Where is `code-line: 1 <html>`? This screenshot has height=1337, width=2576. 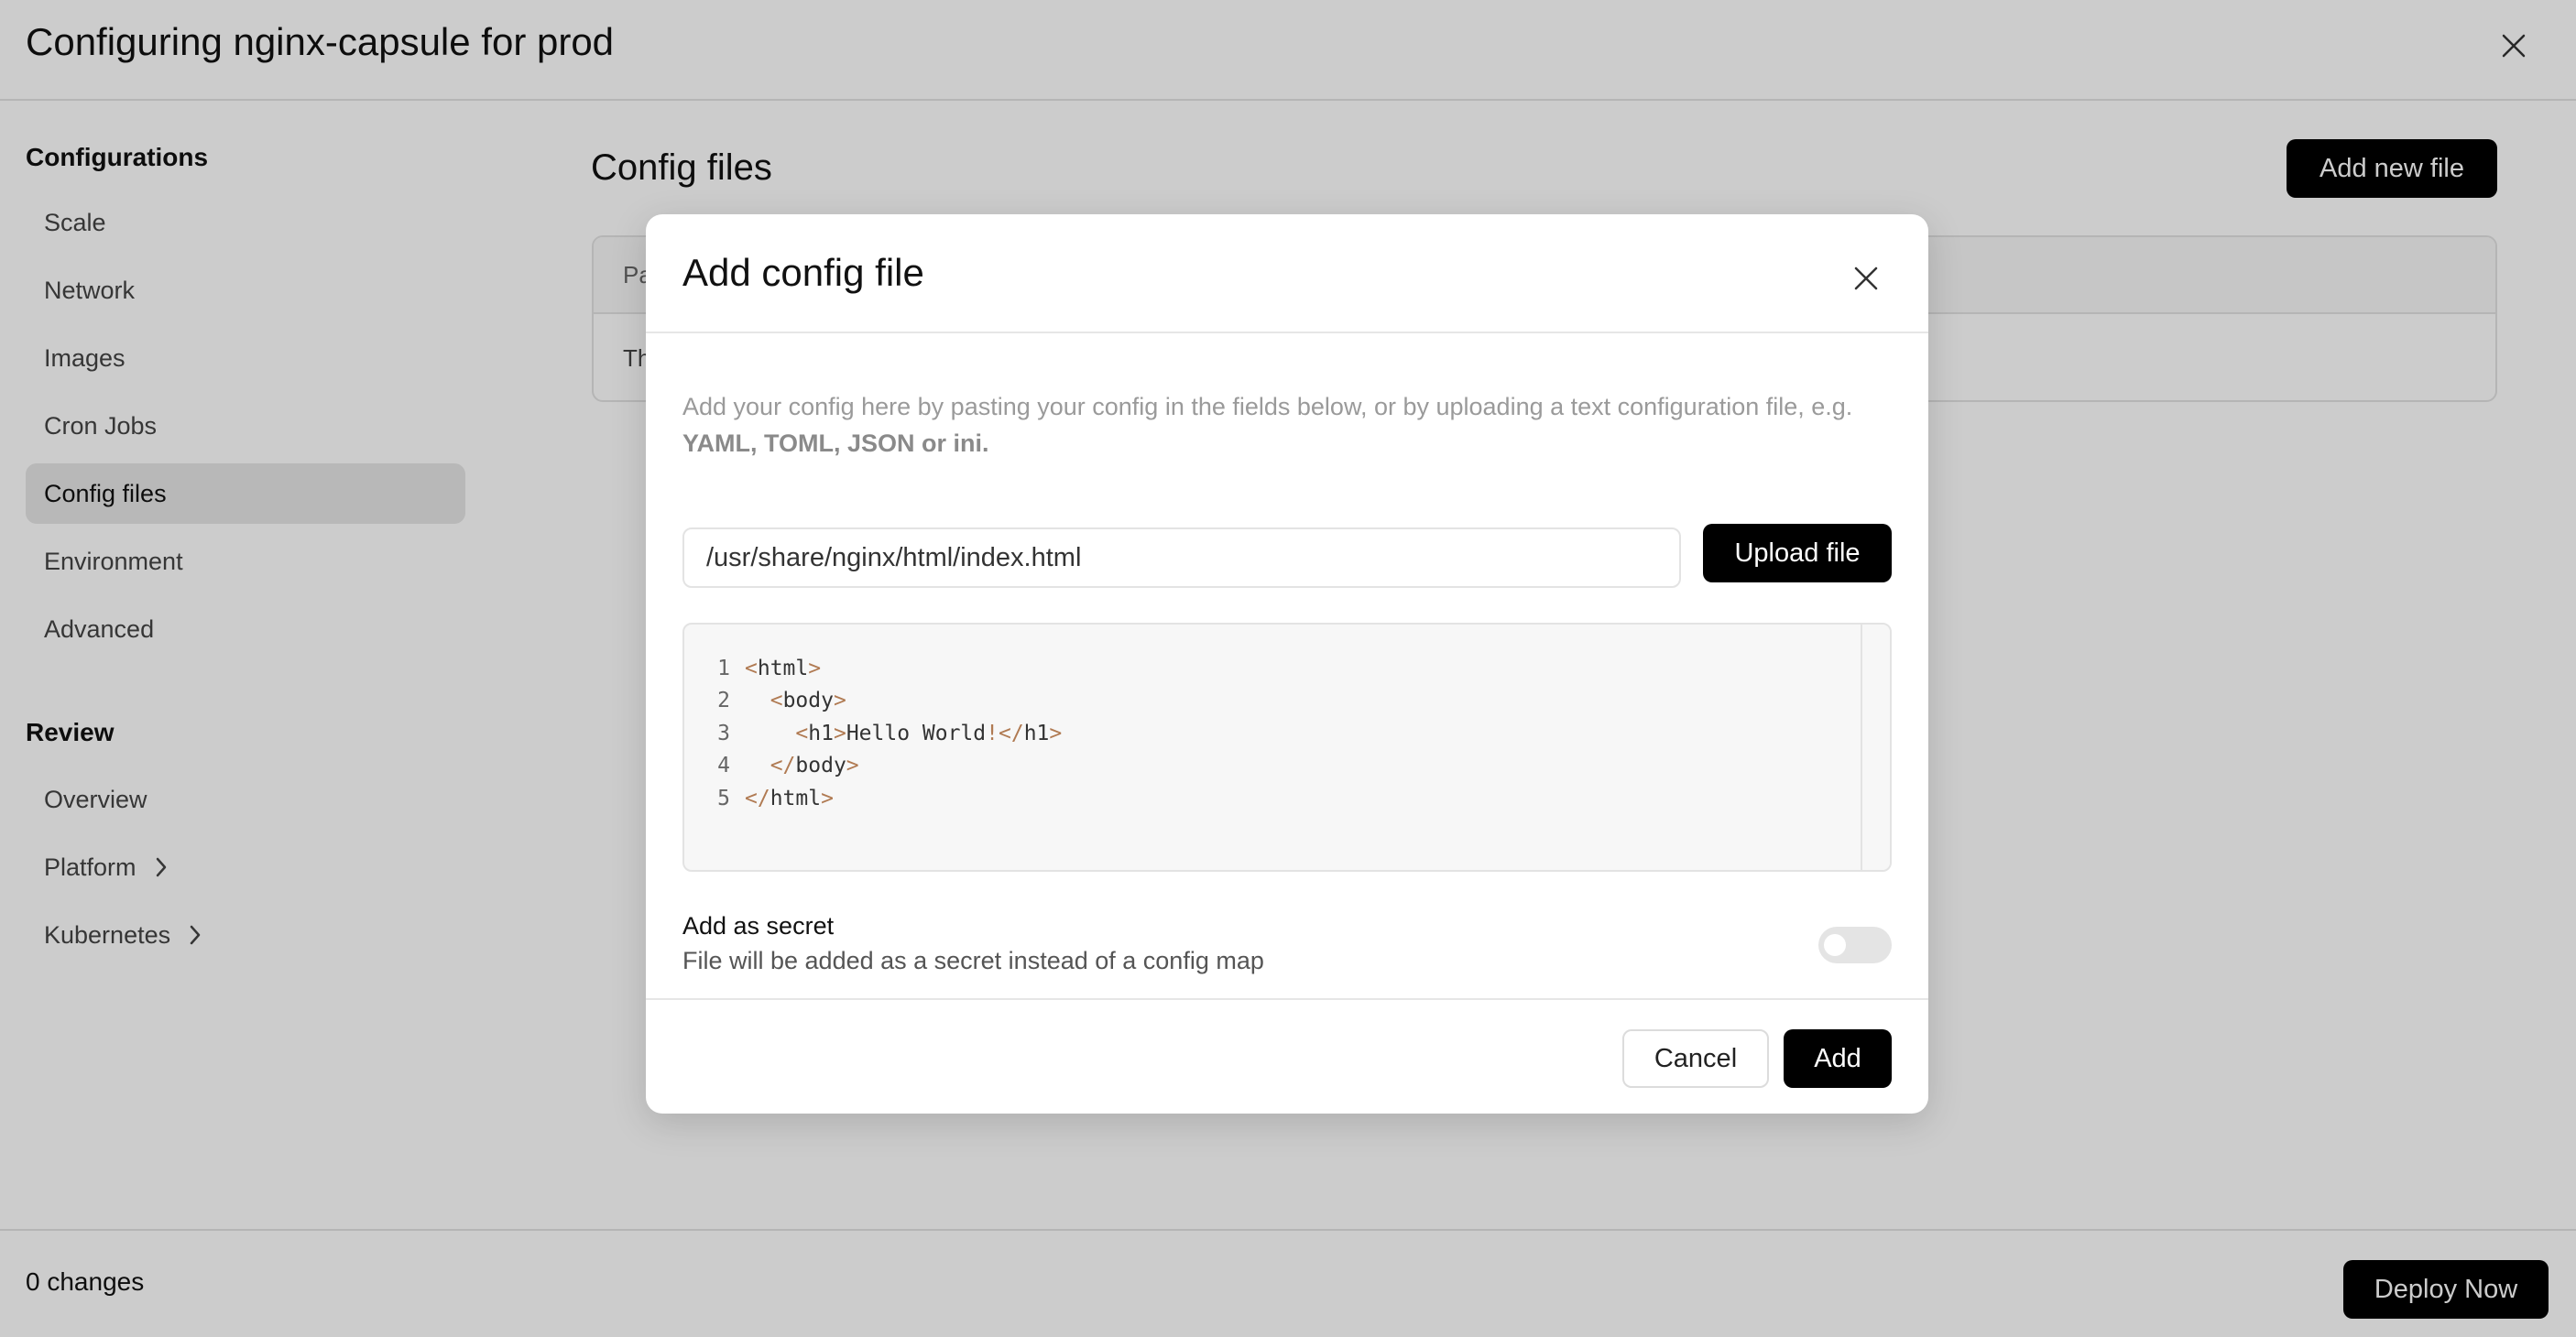 code-line: 1 <html> is located at coordinates (1266, 668).